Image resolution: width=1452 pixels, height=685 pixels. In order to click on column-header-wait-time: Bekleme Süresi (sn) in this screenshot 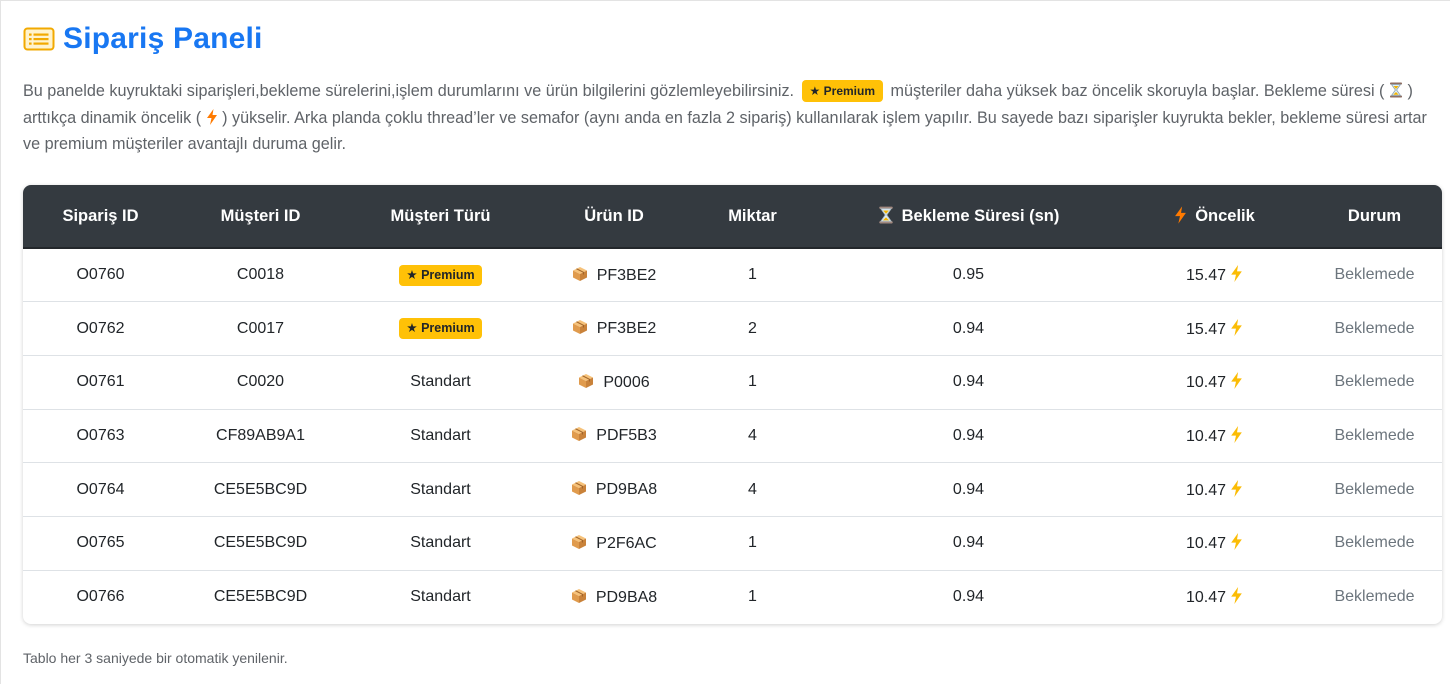, I will do `click(968, 217)`.